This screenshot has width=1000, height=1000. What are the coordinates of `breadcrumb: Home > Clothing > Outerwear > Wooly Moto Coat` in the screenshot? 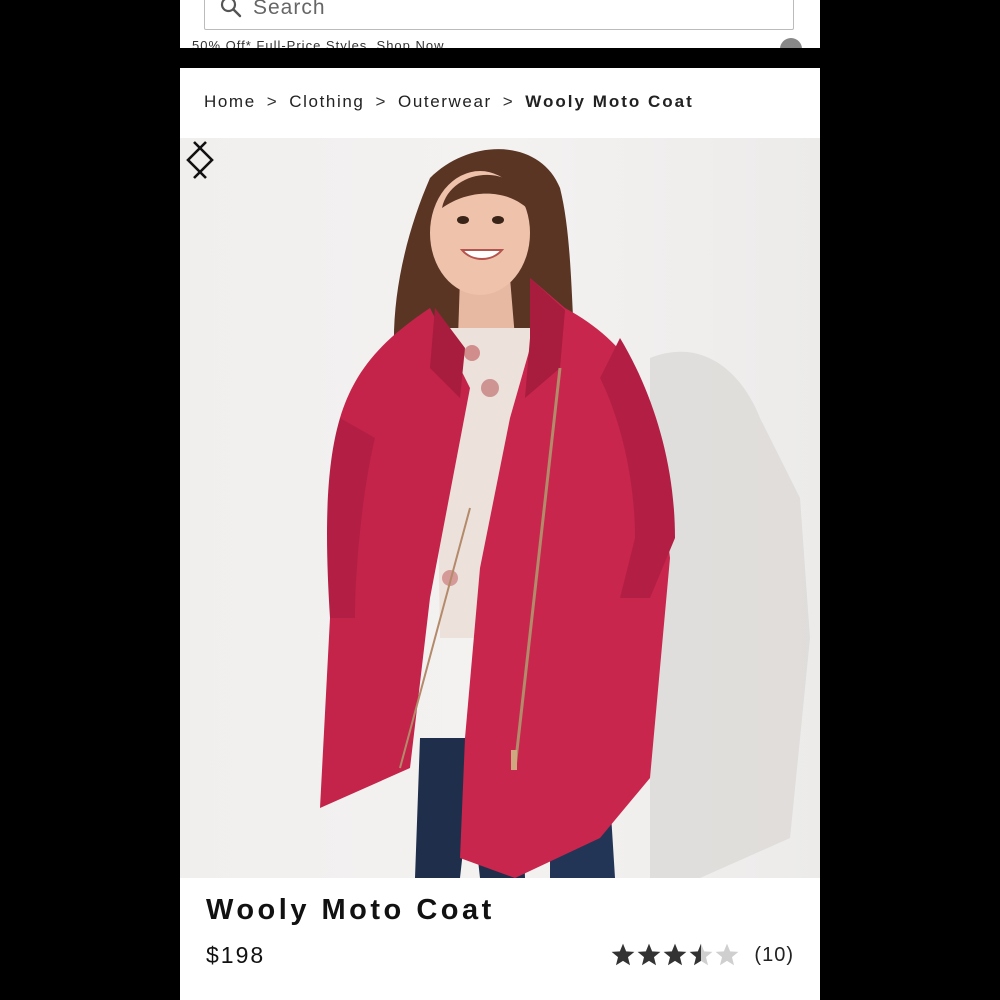 It's located at (449, 102).